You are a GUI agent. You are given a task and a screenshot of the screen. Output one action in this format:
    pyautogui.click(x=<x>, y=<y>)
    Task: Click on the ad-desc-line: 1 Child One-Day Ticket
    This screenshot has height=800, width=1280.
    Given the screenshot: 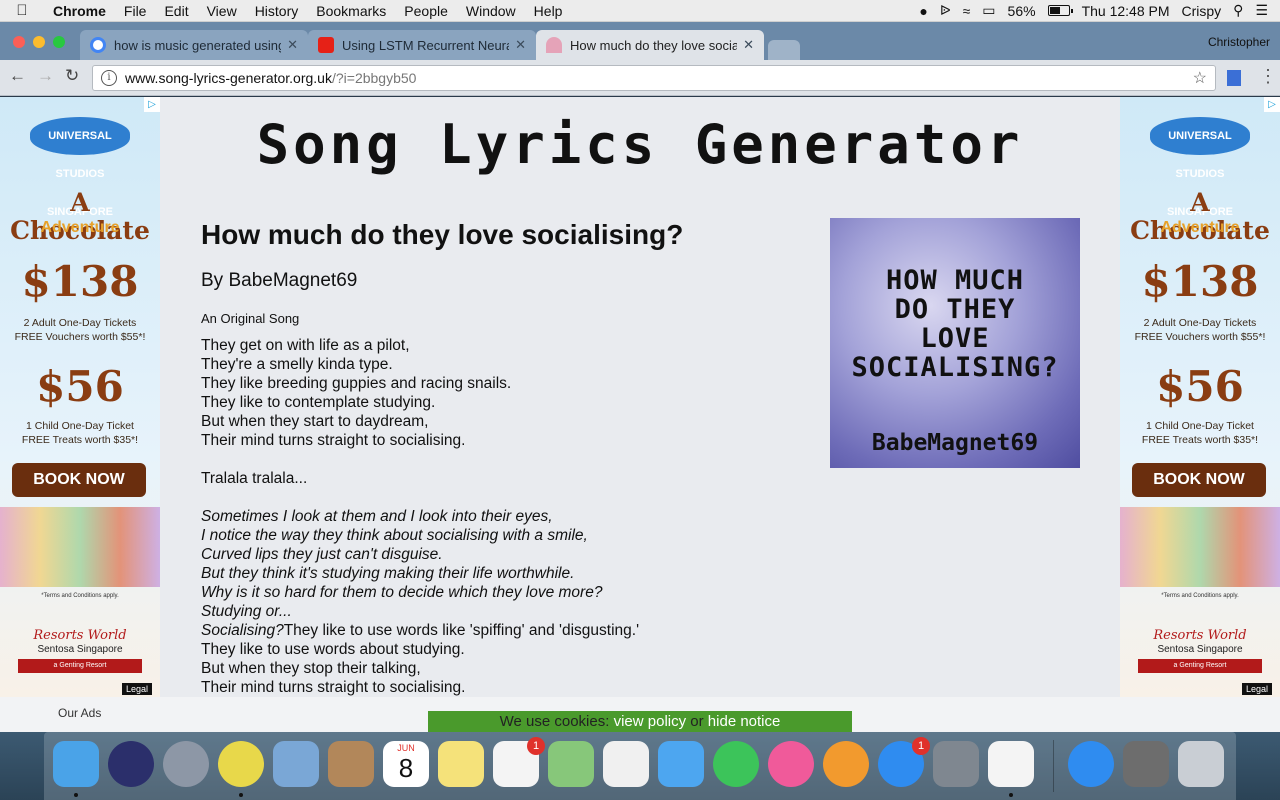 What is the action you would take?
    pyautogui.click(x=1200, y=426)
    